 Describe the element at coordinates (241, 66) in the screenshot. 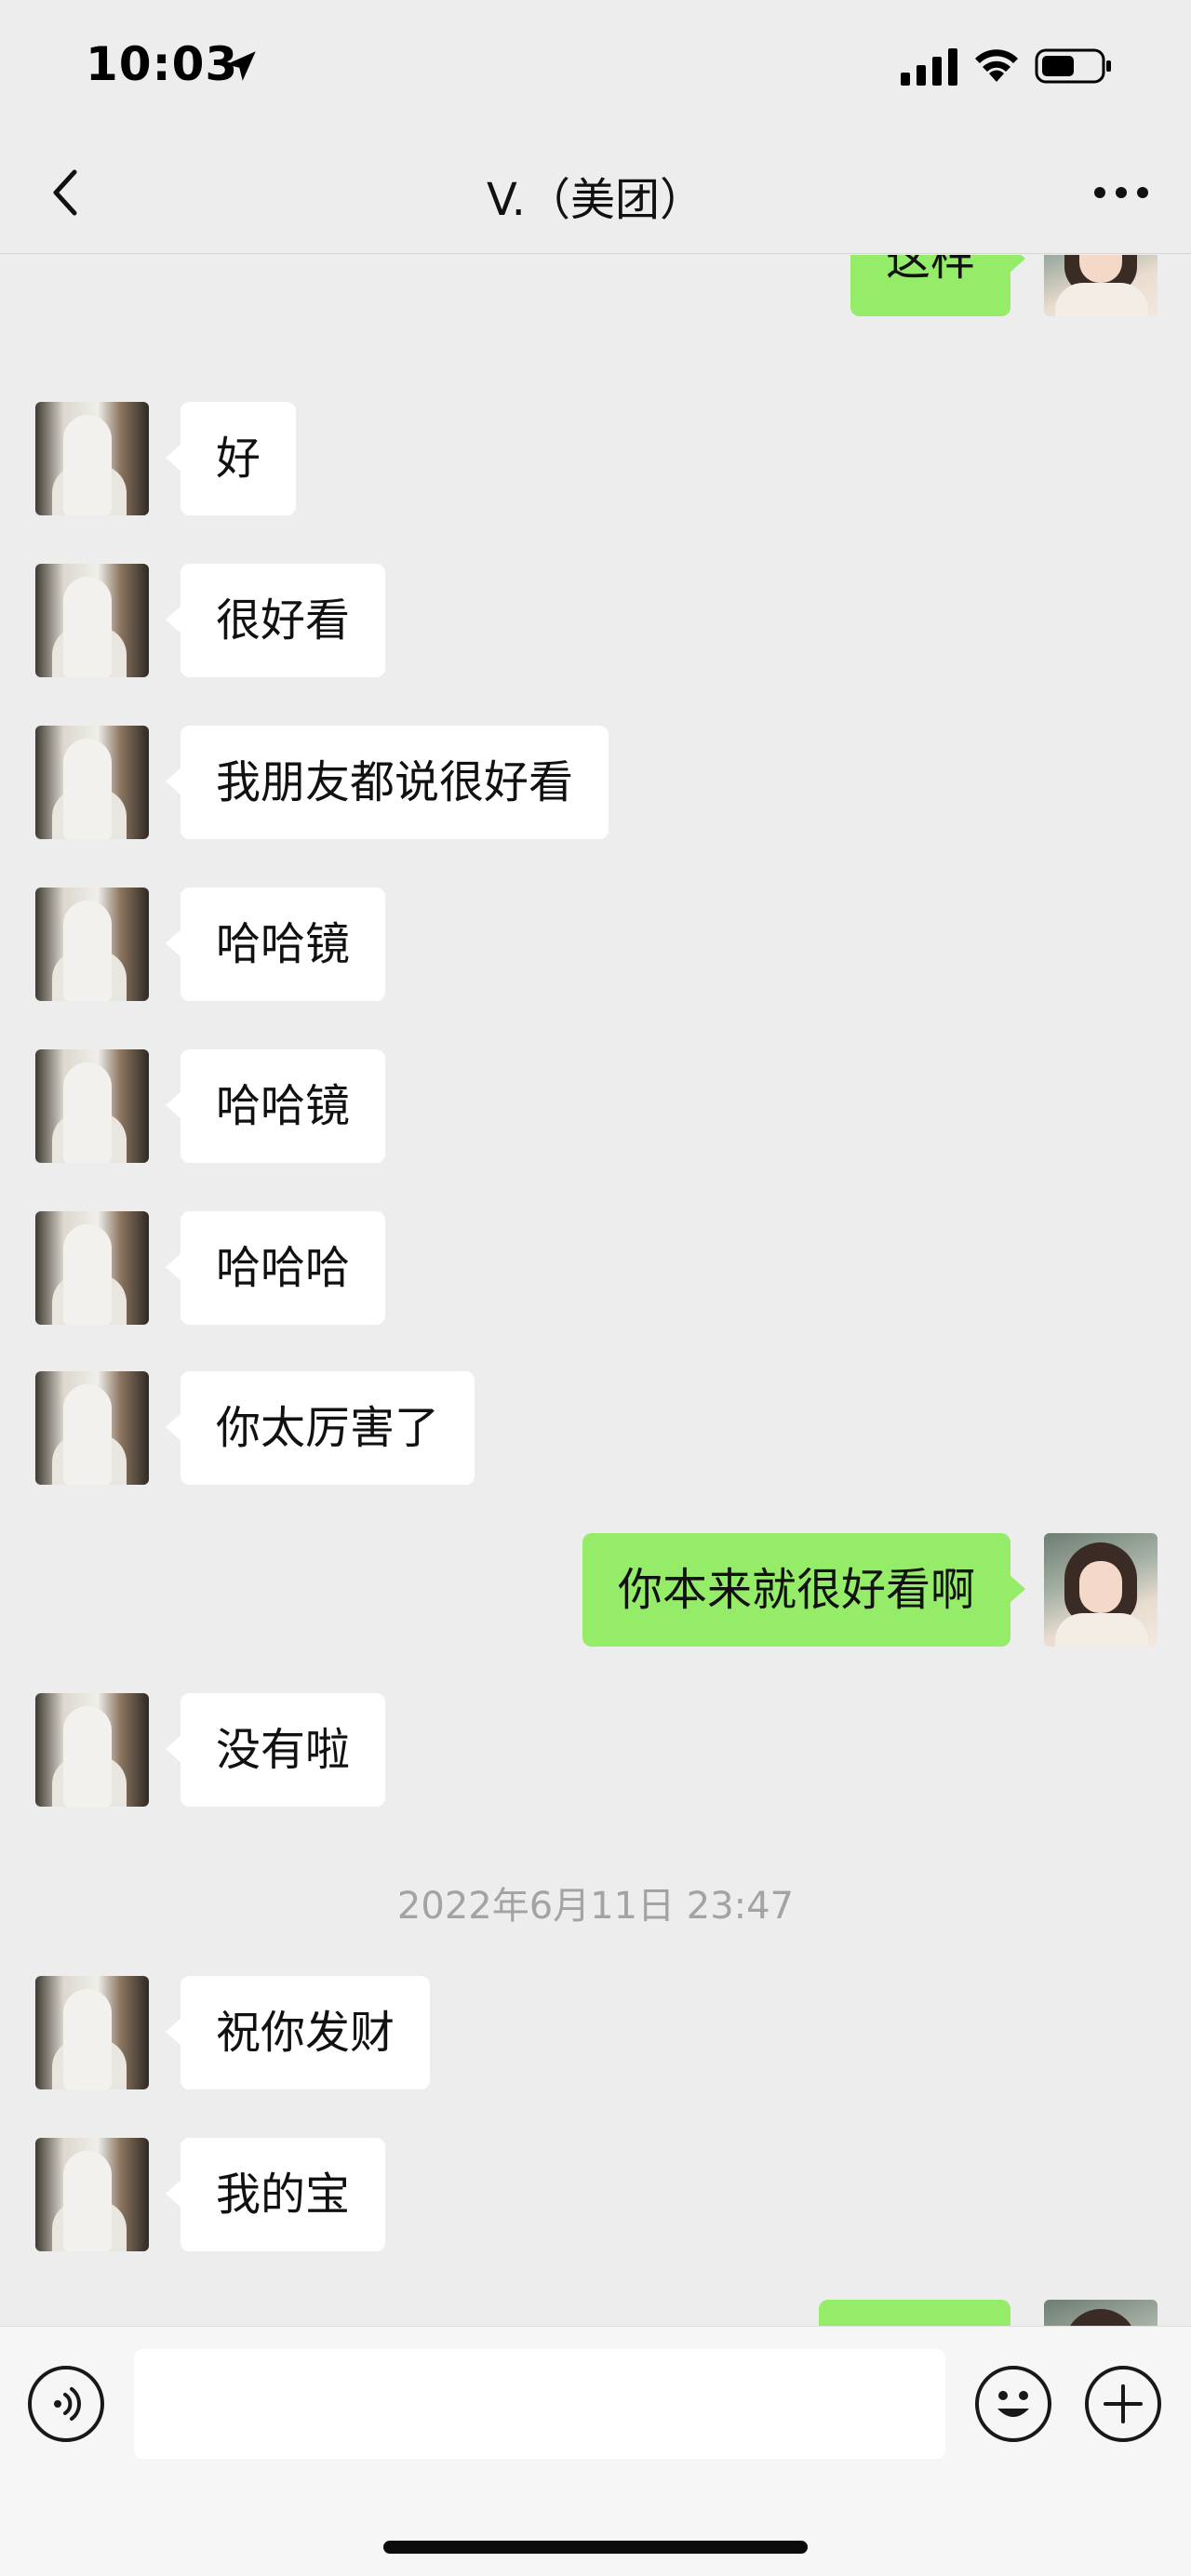

I see `location-arrow-icon` at that location.